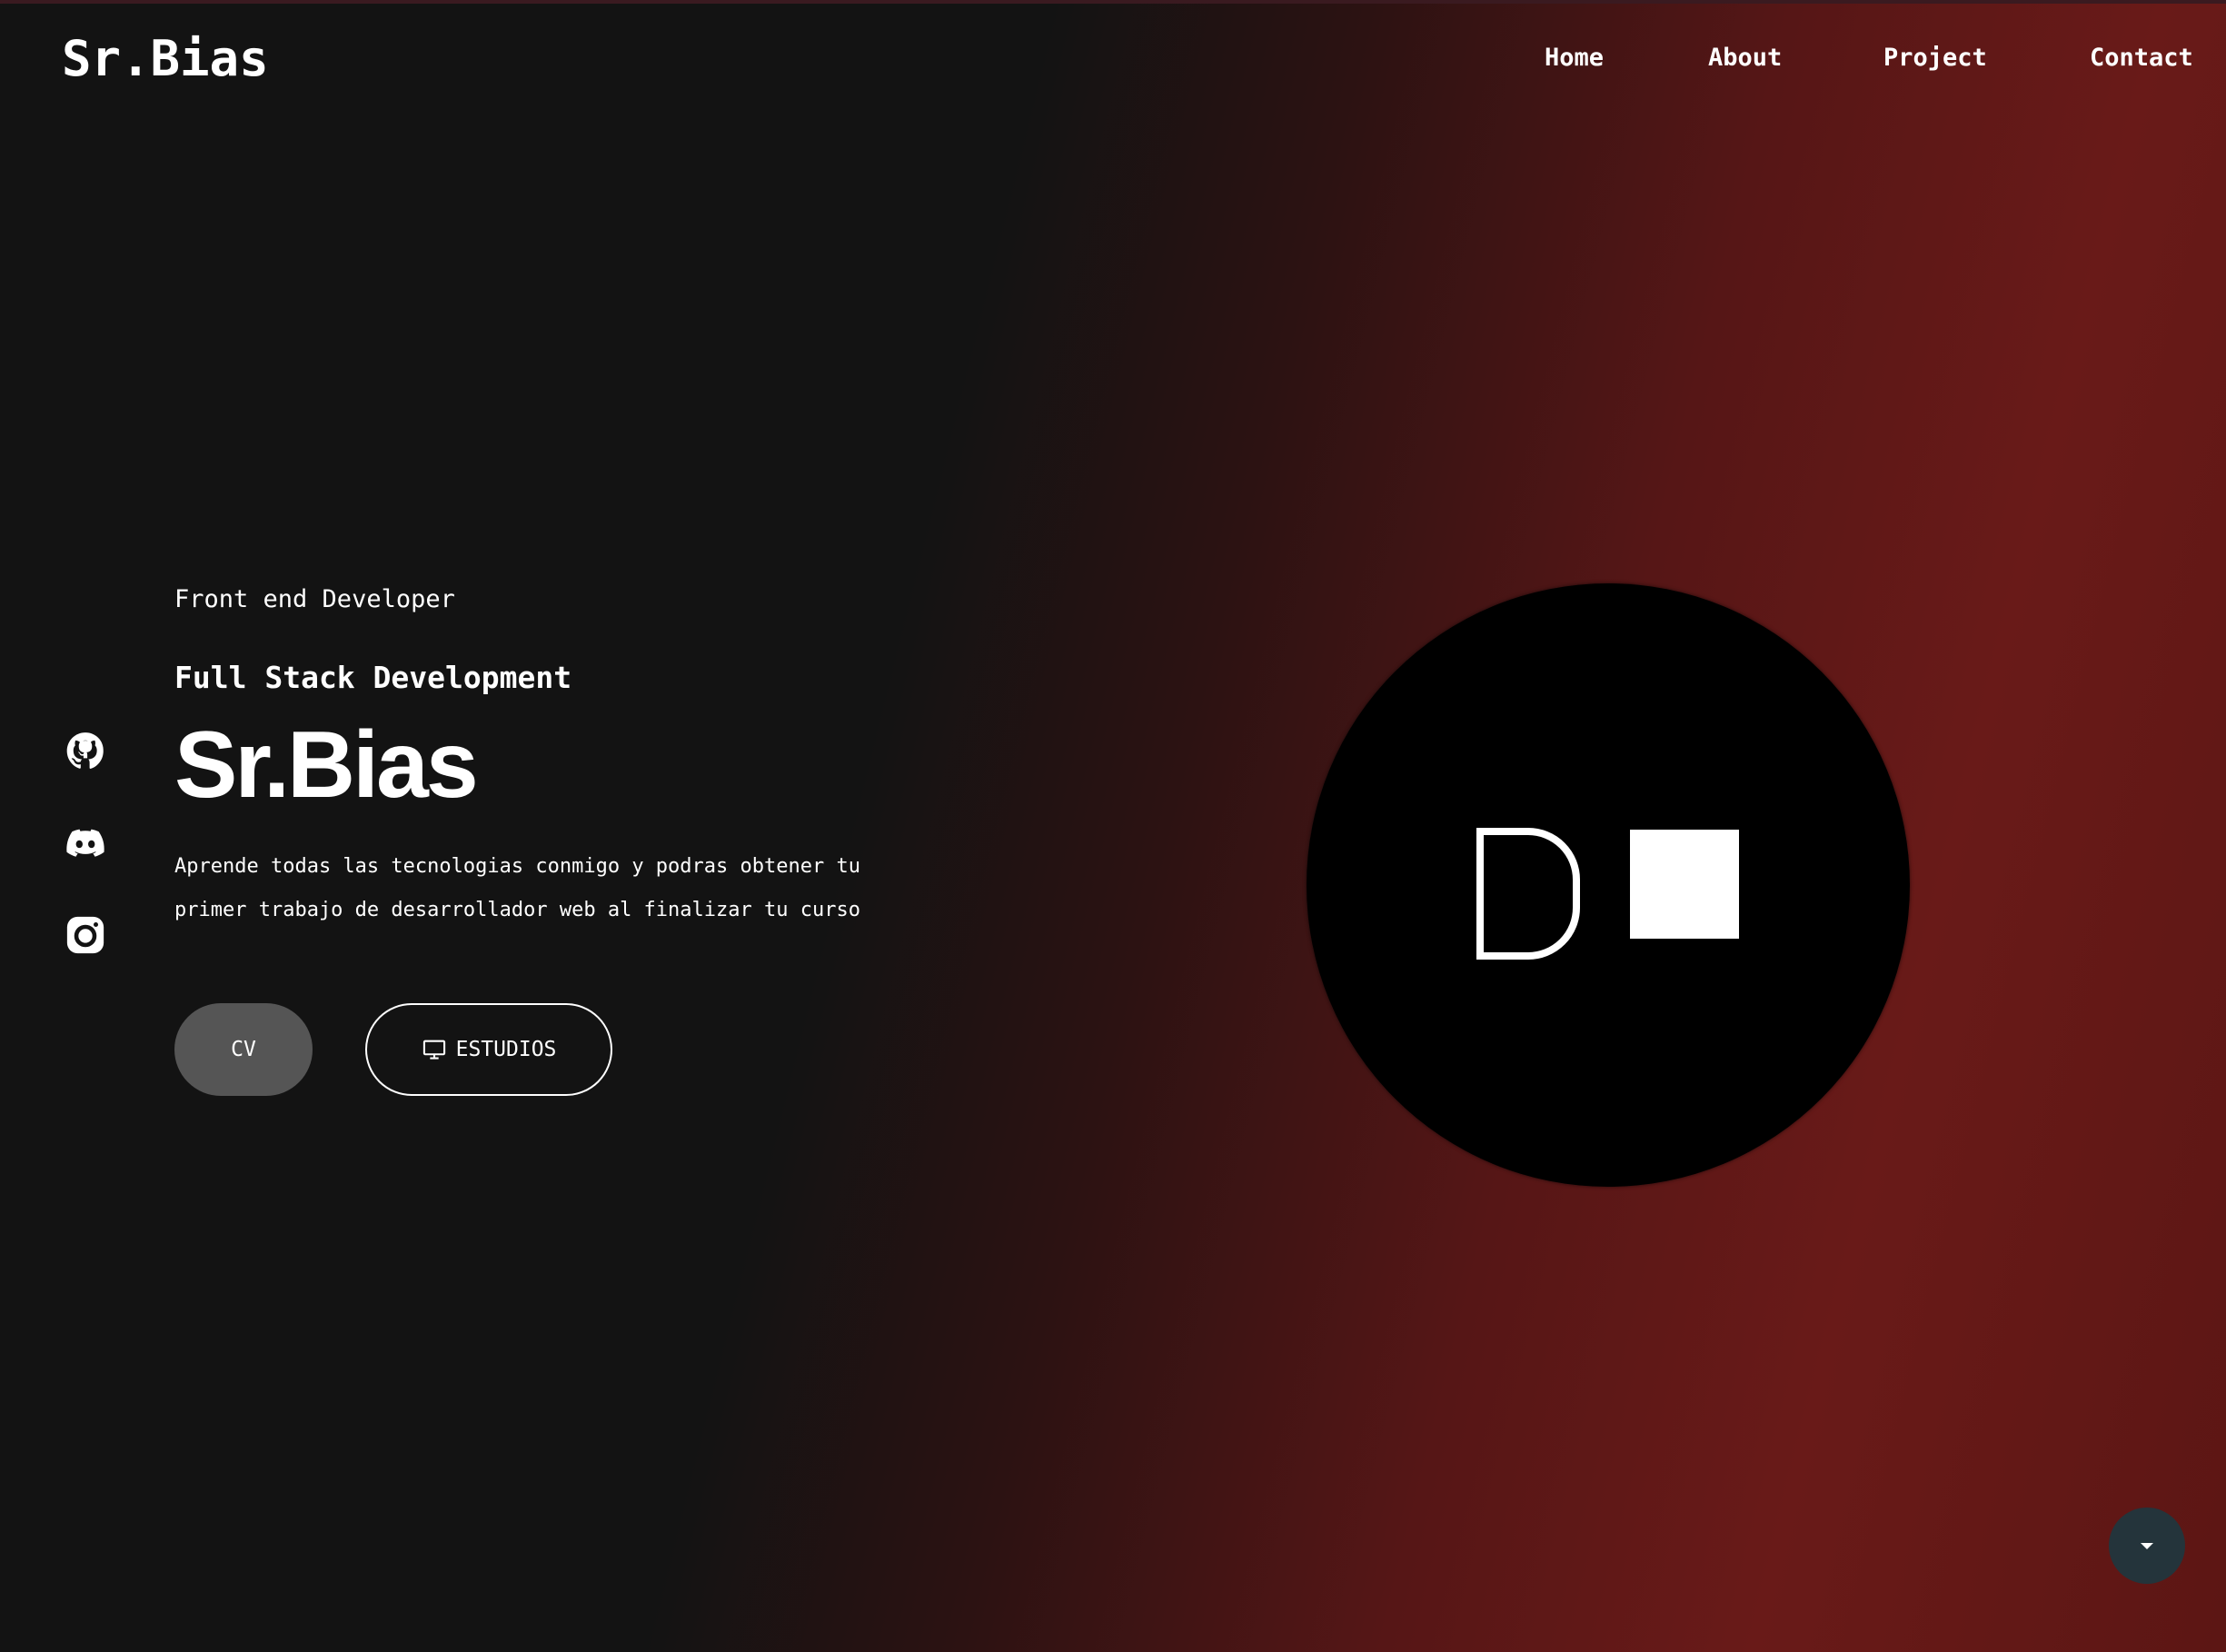 This screenshot has height=1652, width=2226. What do you see at coordinates (326, 765) in the screenshot?
I see `hero-name: Sr.Bias` at bounding box center [326, 765].